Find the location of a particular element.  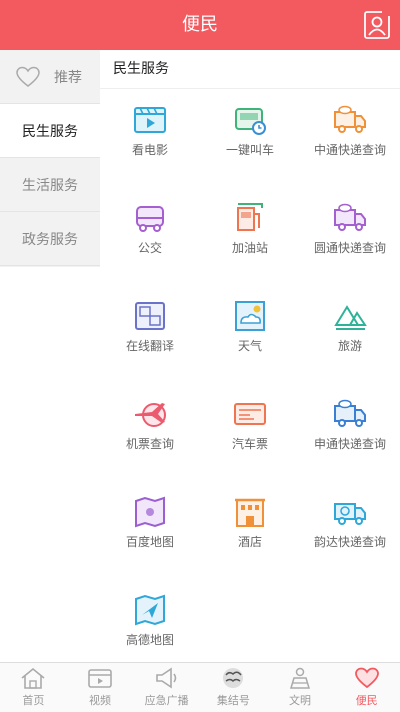

bottom-tab-bar: 首页 视频 应急广播 集结号 文明 便民 is located at coordinates (200, 687).